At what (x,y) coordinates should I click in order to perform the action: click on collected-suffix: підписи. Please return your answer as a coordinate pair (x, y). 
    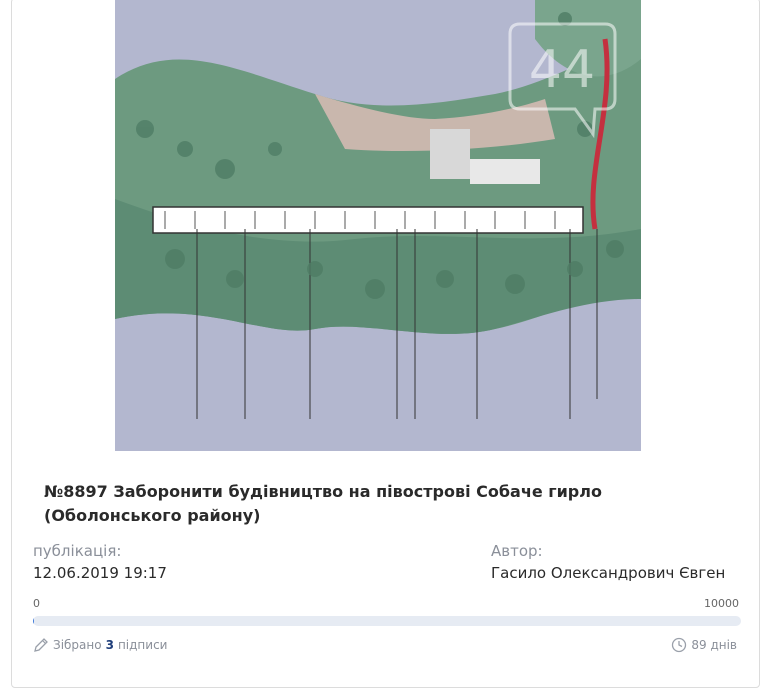
    Looking at the image, I should click on (143, 645).